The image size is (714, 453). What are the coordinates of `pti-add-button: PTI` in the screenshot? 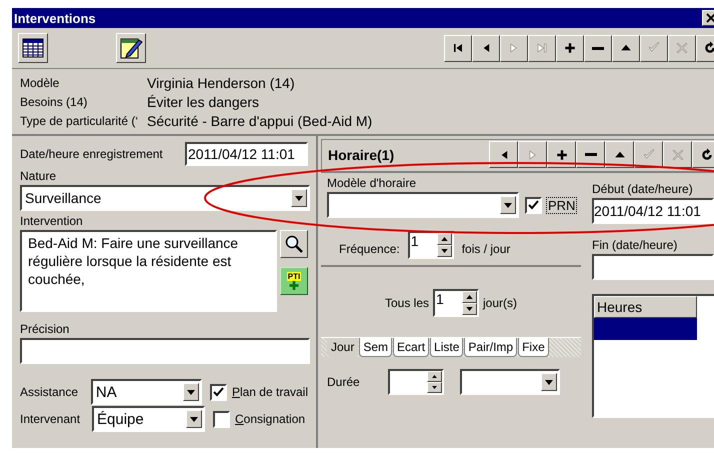 It's located at (294, 281).